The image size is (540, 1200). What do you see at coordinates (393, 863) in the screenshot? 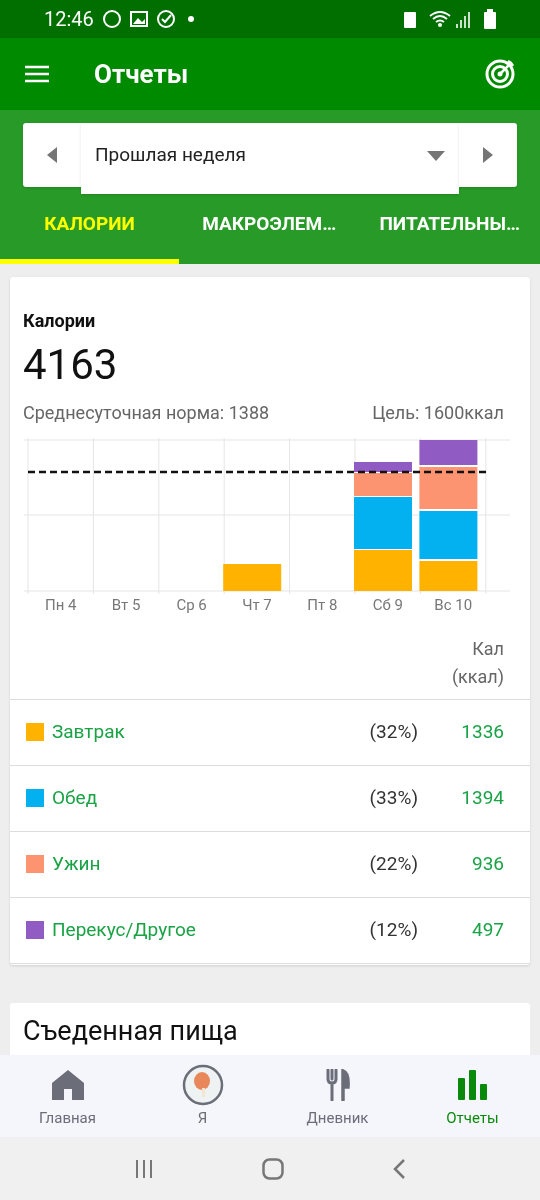
I see `meal-percent: (22%)` at bounding box center [393, 863].